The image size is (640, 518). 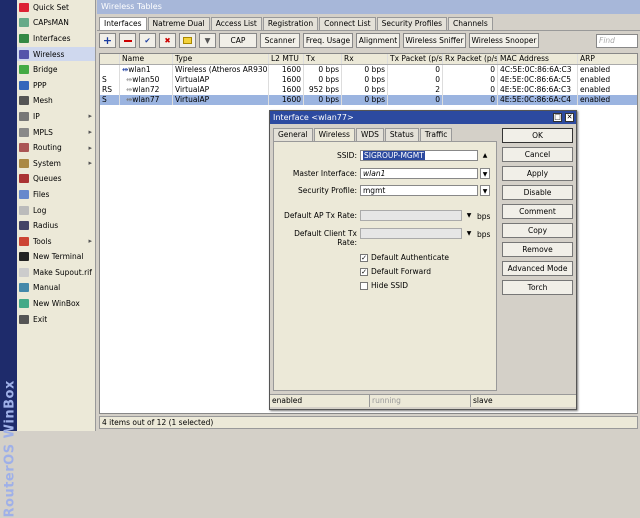 I want to click on col-mac: MAC Address, so click(x=538, y=59).